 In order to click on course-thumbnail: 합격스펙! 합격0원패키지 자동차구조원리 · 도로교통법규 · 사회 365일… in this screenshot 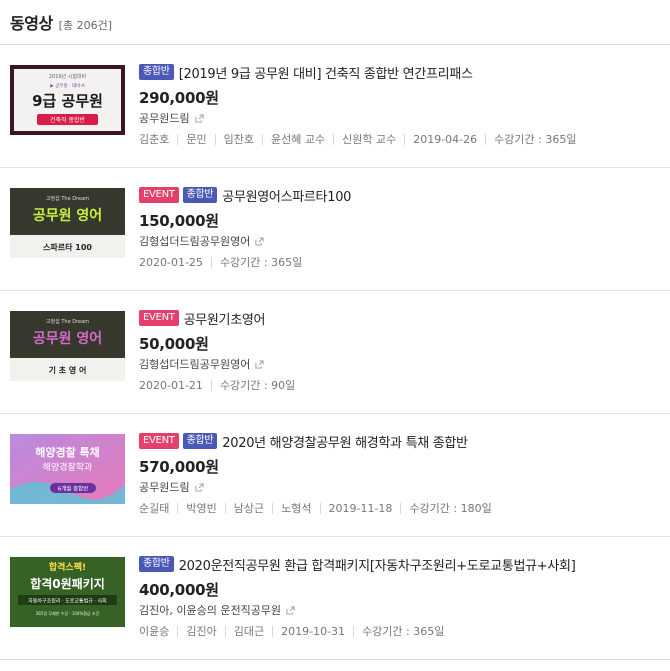, I will do `click(67, 592)`.